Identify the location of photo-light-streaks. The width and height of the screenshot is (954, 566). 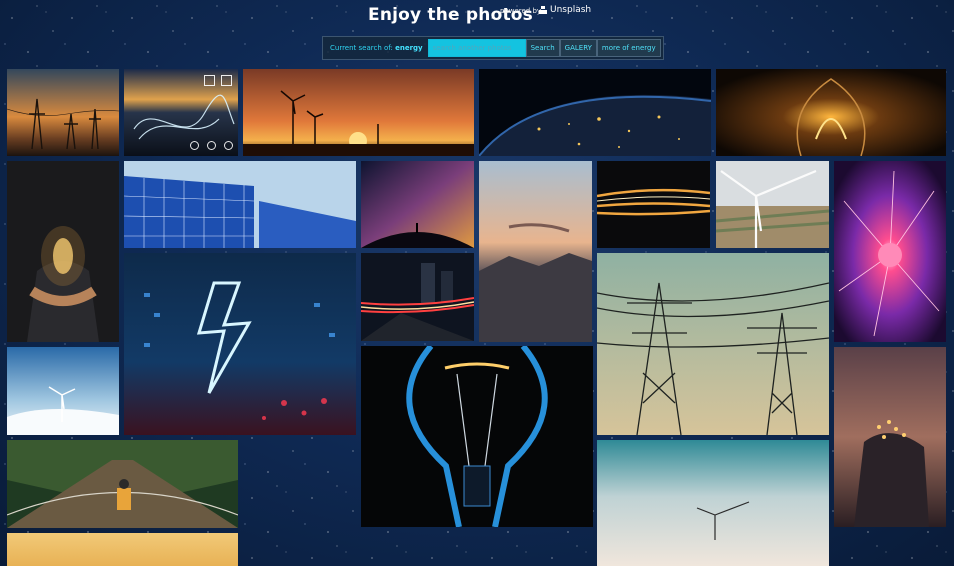
(653, 204).